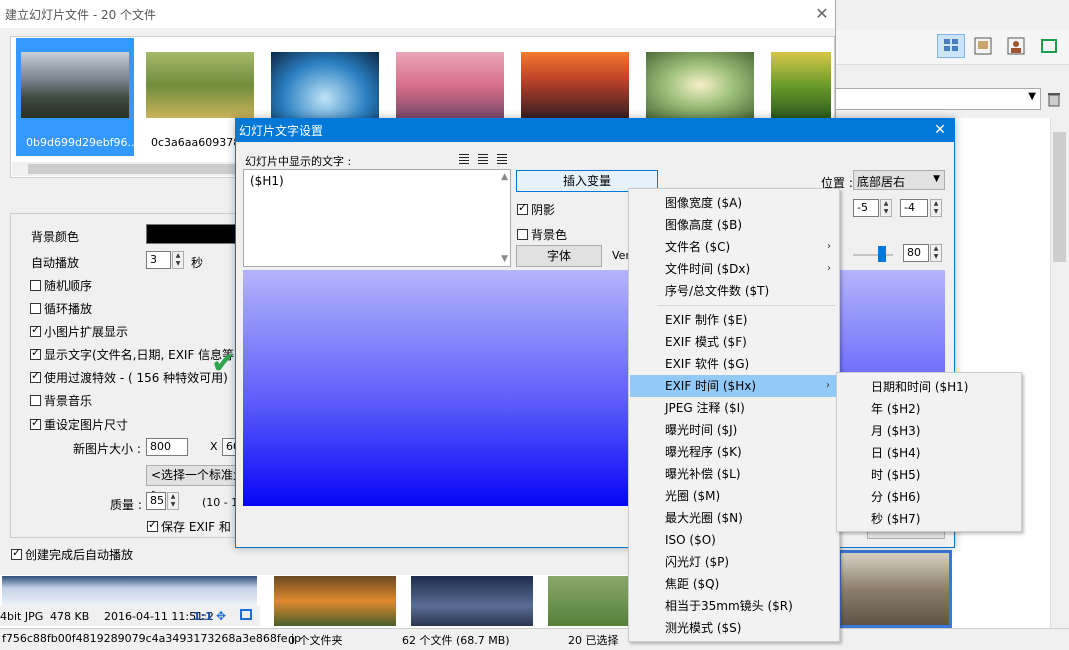  I want to click on submenu-item-day: 日 ($H4), so click(929, 453).